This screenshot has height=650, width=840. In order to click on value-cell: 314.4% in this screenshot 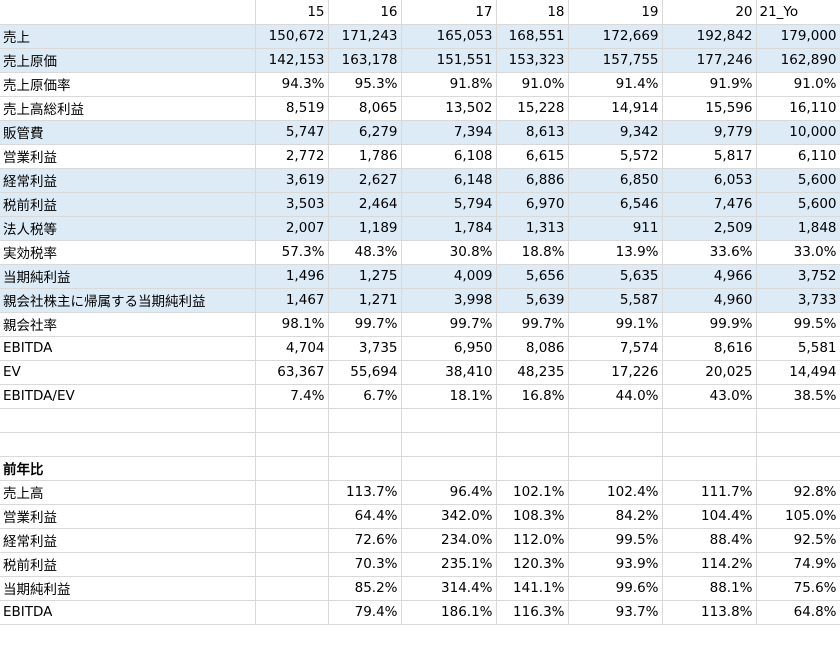, I will do `click(449, 588)`.